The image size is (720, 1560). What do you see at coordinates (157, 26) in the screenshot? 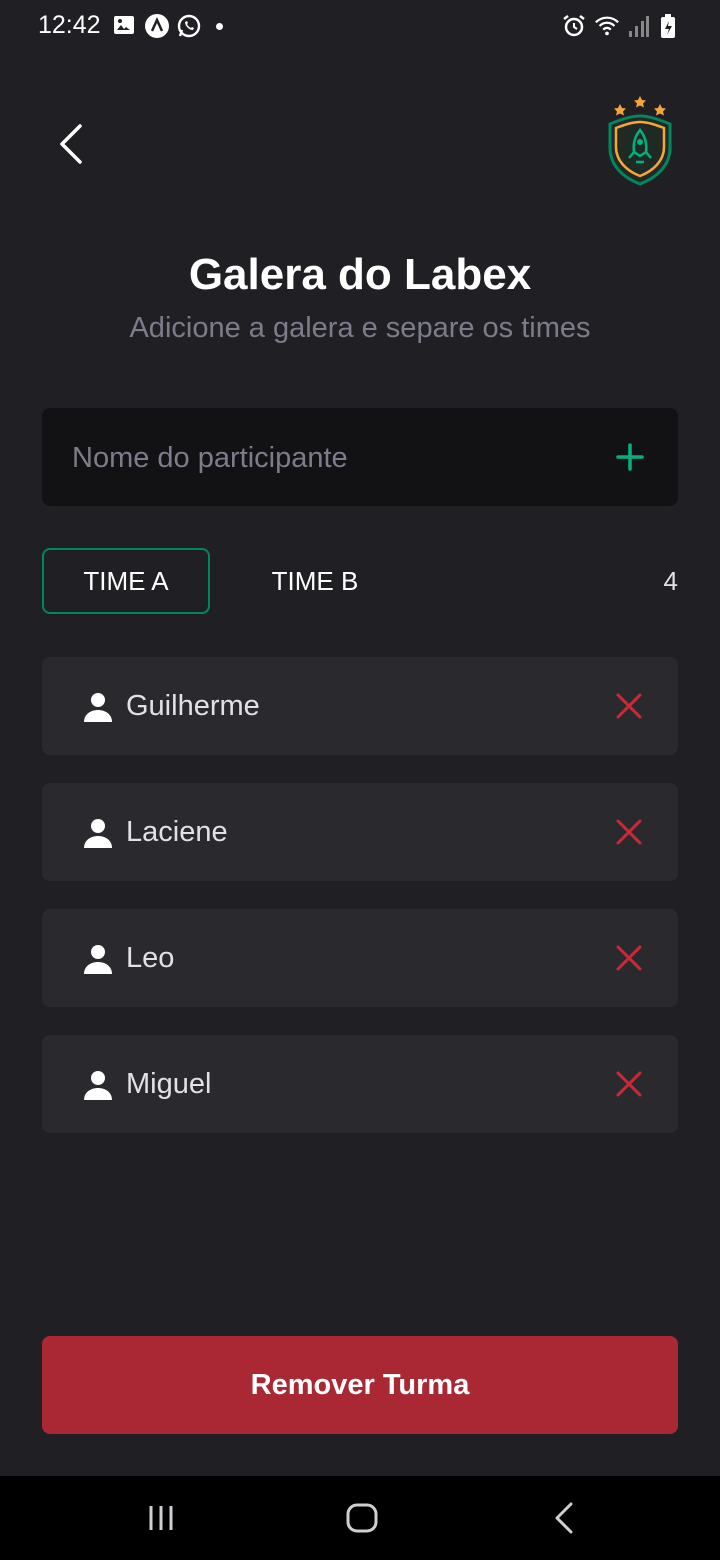
I see `app-icon` at bounding box center [157, 26].